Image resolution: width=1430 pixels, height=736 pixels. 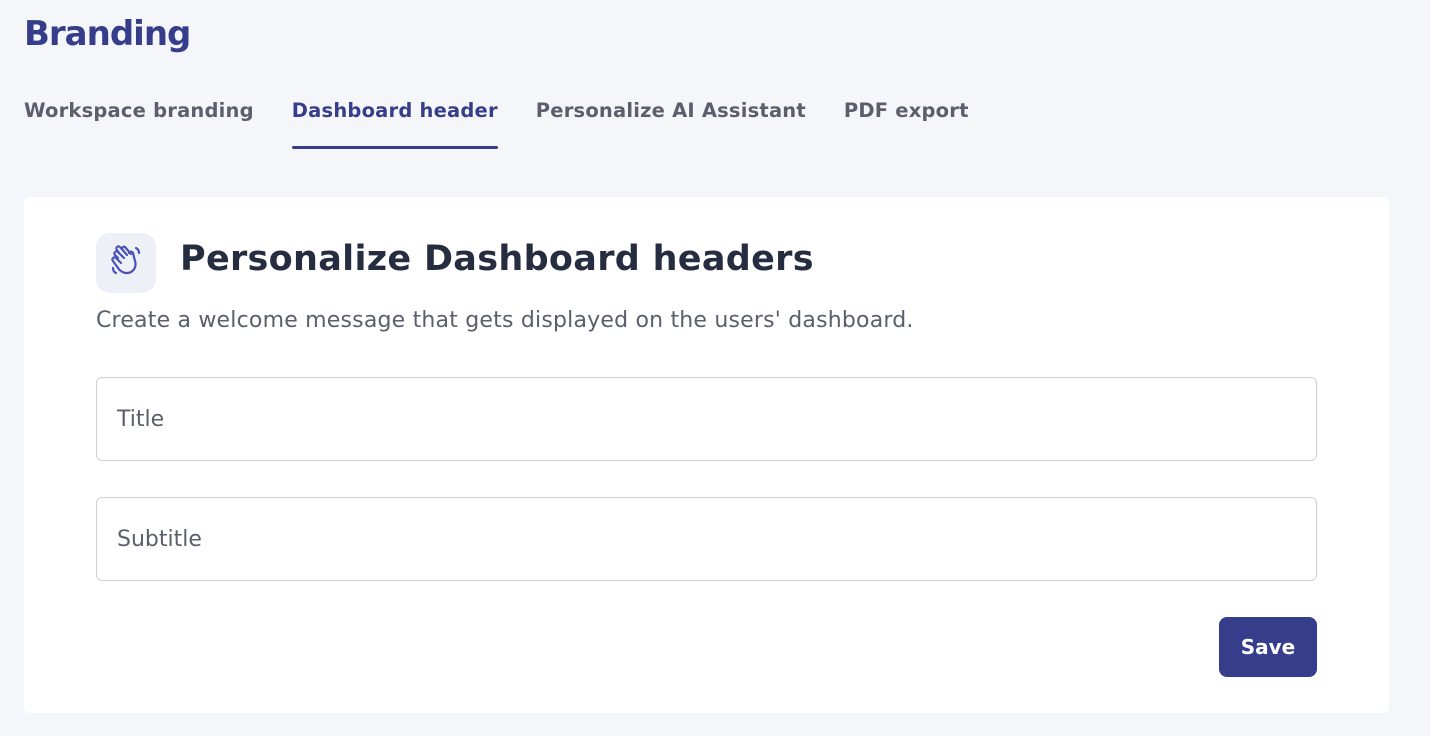 I want to click on waving-hand-icon, so click(x=126, y=263).